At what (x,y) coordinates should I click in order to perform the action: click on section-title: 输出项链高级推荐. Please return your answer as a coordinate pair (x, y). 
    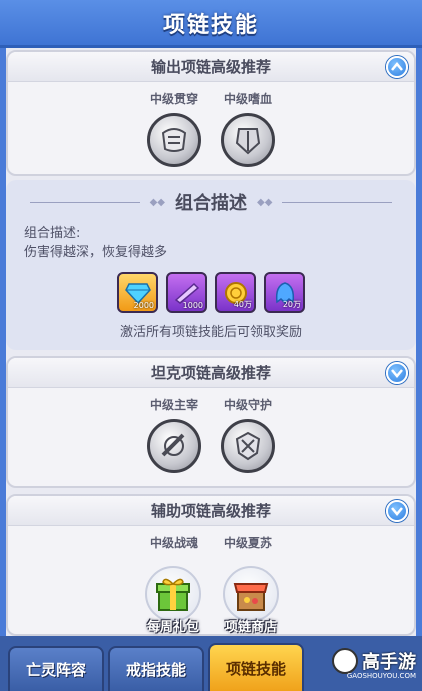
    Looking at the image, I should click on (210, 67).